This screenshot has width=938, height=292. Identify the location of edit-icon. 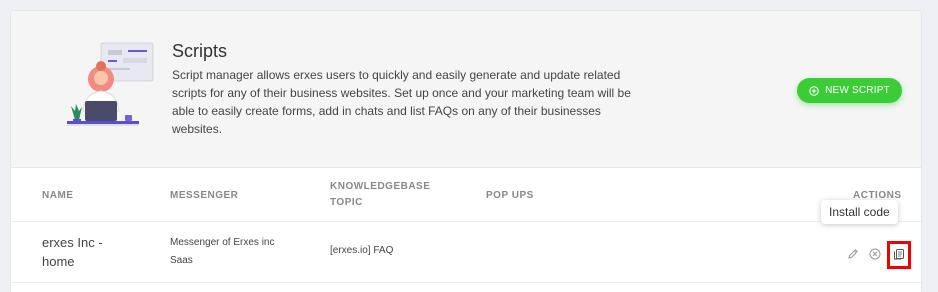
(853, 254).